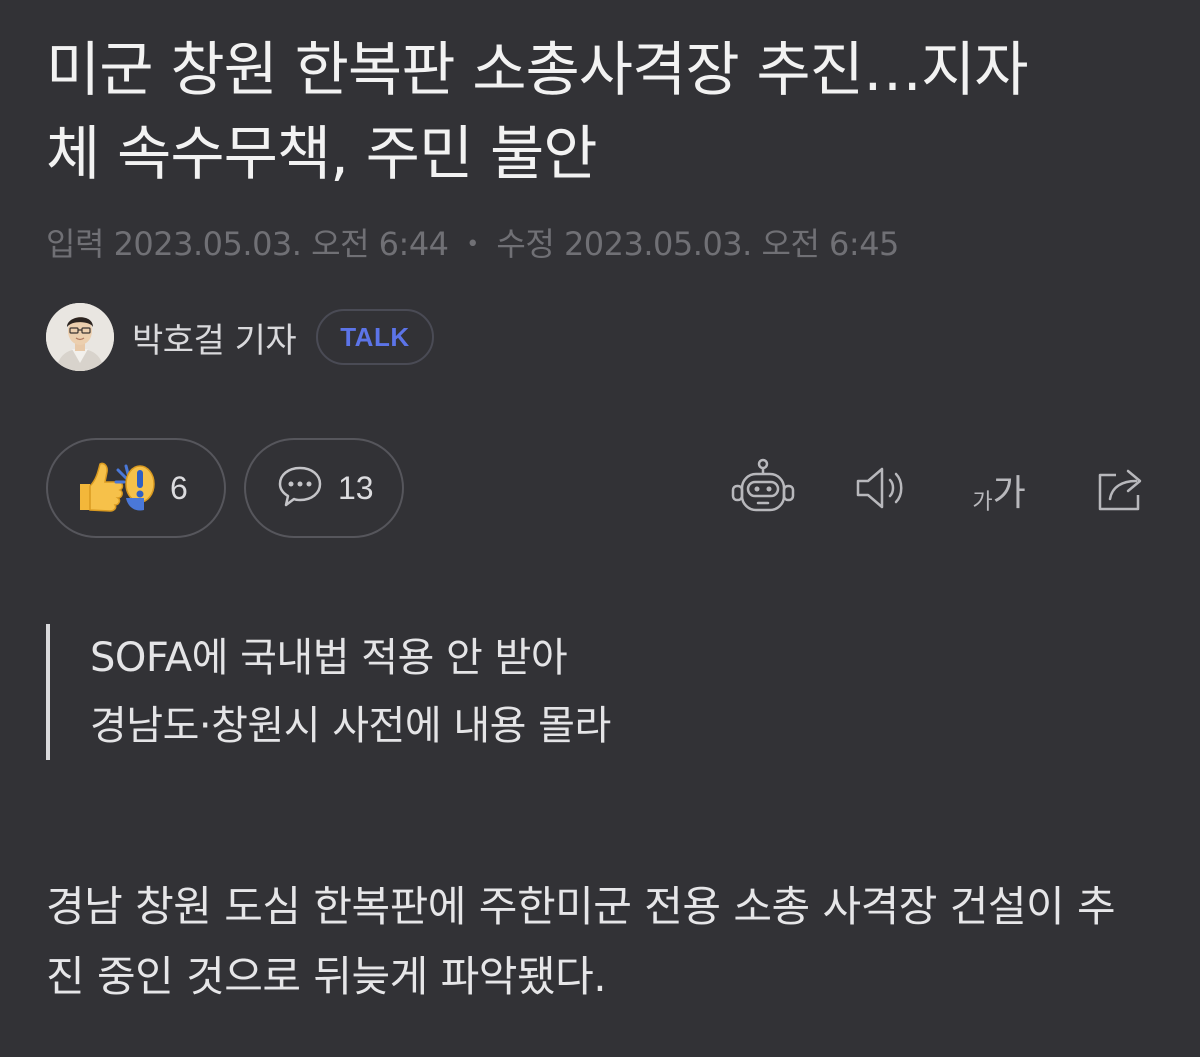  What do you see at coordinates (214, 337) in the screenshot?
I see `reporter-name: 박호걸 기자` at bounding box center [214, 337].